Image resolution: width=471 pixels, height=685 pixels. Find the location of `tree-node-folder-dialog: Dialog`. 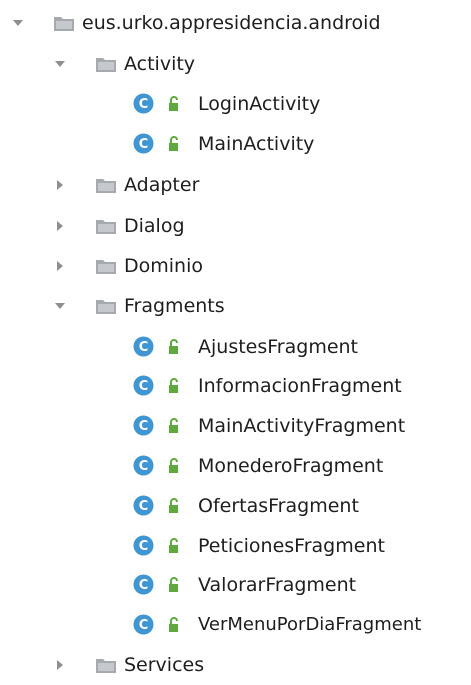

tree-node-folder-dialog: Dialog is located at coordinates (235, 226).